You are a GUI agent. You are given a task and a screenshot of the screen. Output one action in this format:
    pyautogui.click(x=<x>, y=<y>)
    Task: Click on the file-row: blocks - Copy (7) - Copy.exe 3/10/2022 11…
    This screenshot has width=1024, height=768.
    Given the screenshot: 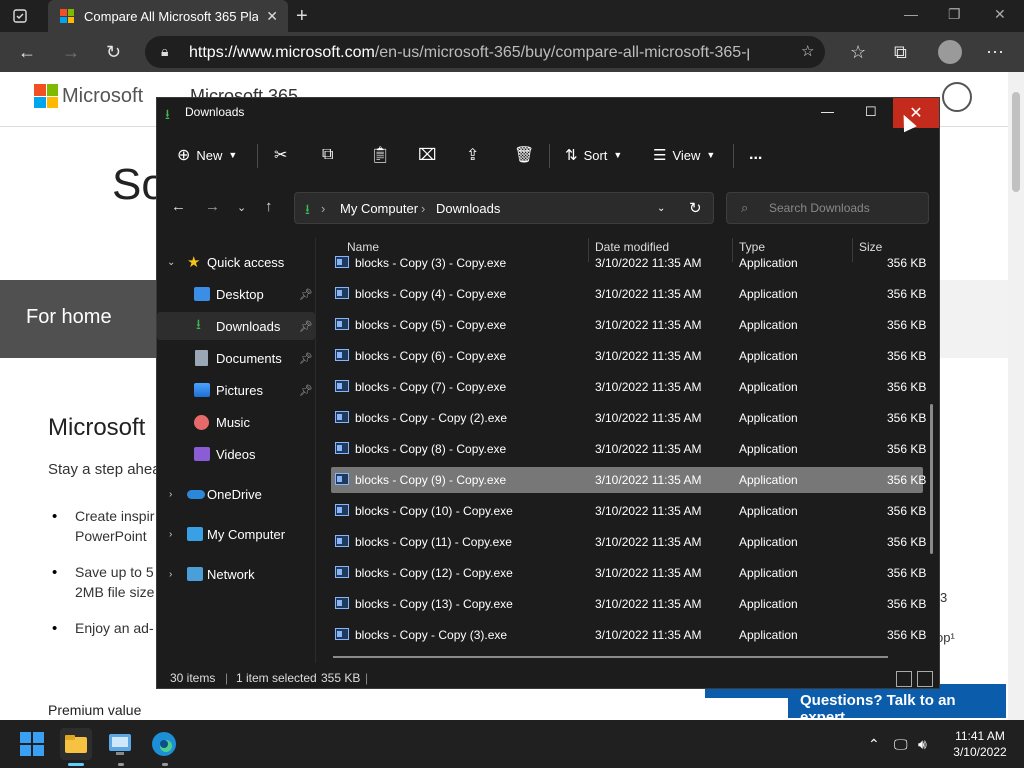 What is the action you would take?
    pyautogui.click(x=628, y=387)
    